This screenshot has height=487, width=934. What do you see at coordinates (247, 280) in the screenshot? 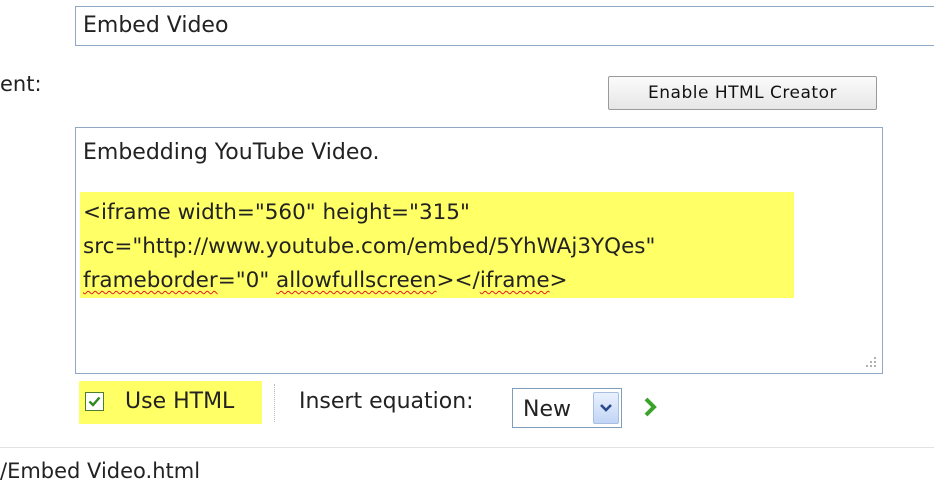
I see `code-text: ="0"` at bounding box center [247, 280].